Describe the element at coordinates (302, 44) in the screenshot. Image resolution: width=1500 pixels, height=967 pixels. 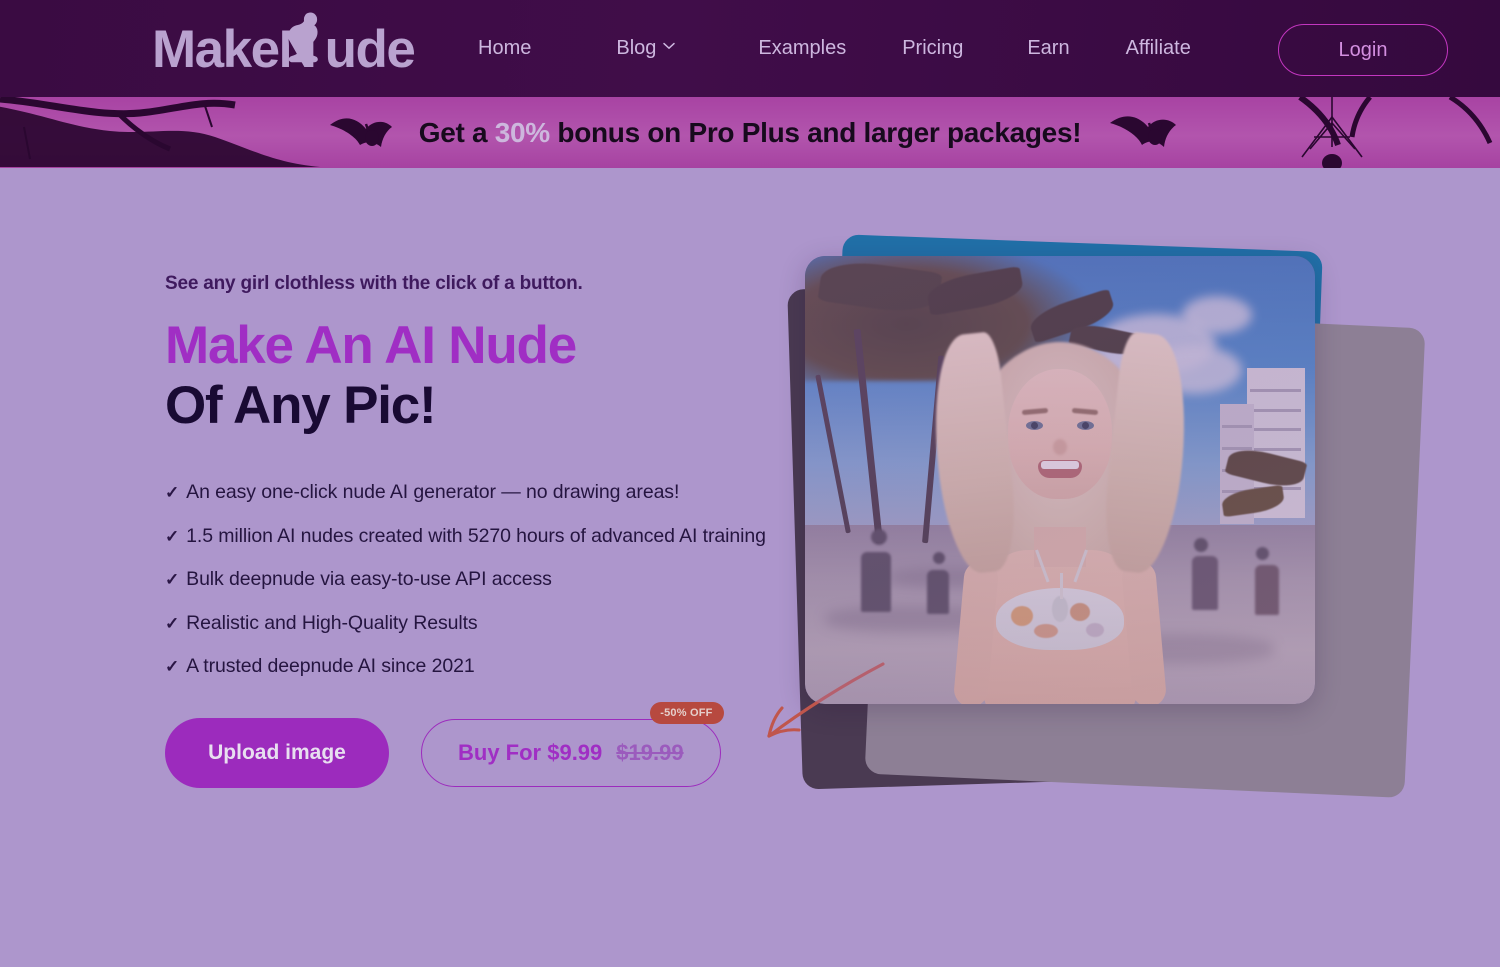
I see `logo-silhouette-n-icon: N` at that location.